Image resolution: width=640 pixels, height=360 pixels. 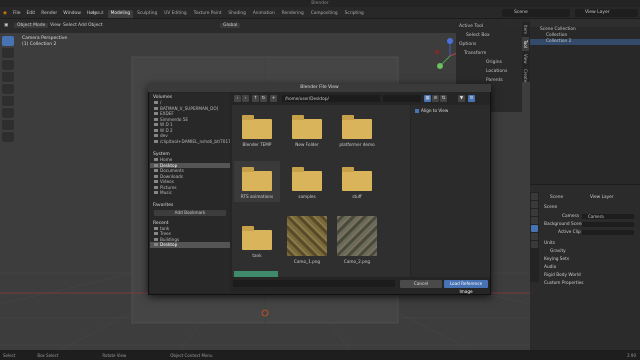 What do you see at coordinates (471, 98) in the screenshot?
I see `options-gear-icon: ⚙` at bounding box center [471, 98].